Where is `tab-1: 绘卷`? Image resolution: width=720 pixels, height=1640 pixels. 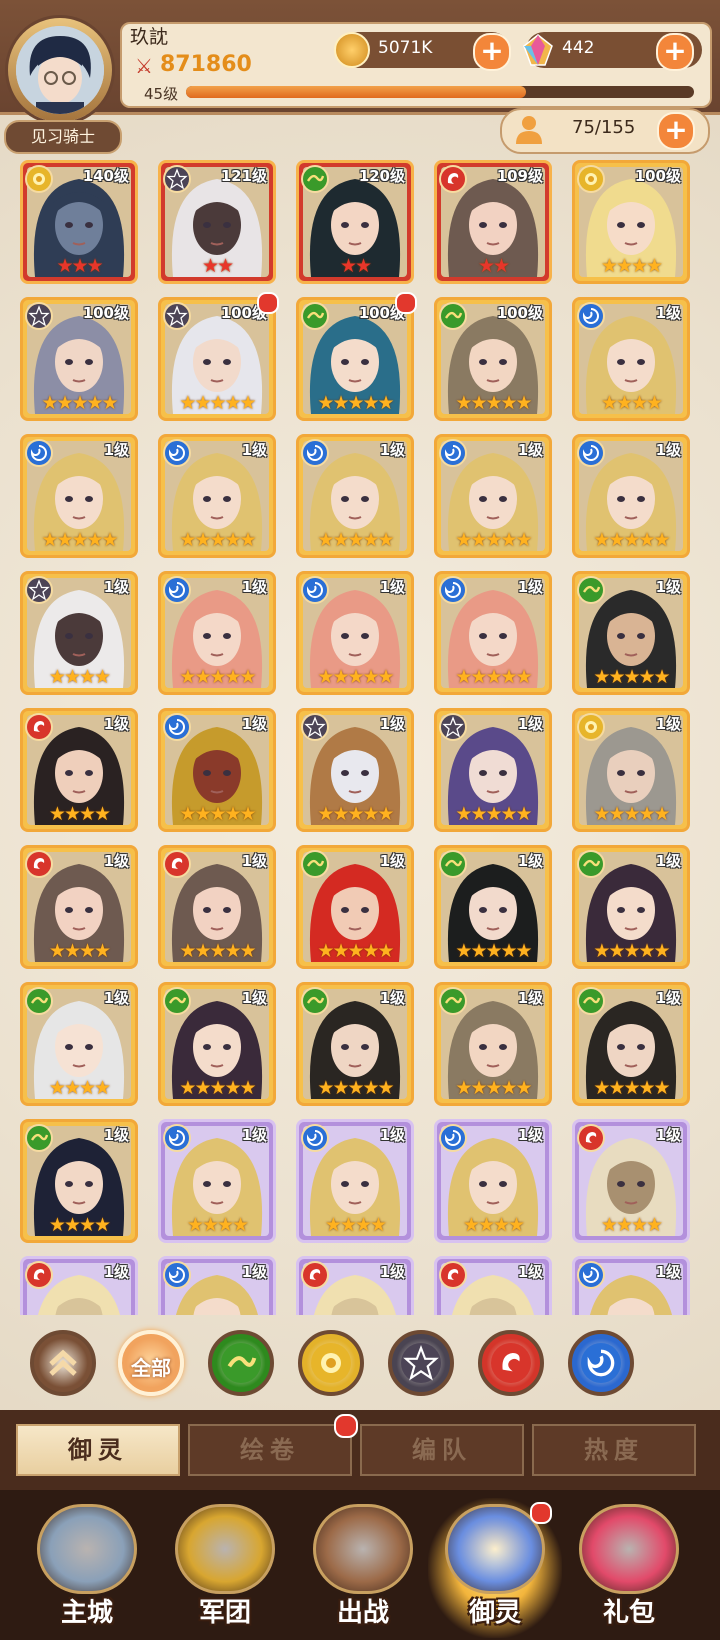 tab-1: 绘卷 is located at coordinates (270, 1450).